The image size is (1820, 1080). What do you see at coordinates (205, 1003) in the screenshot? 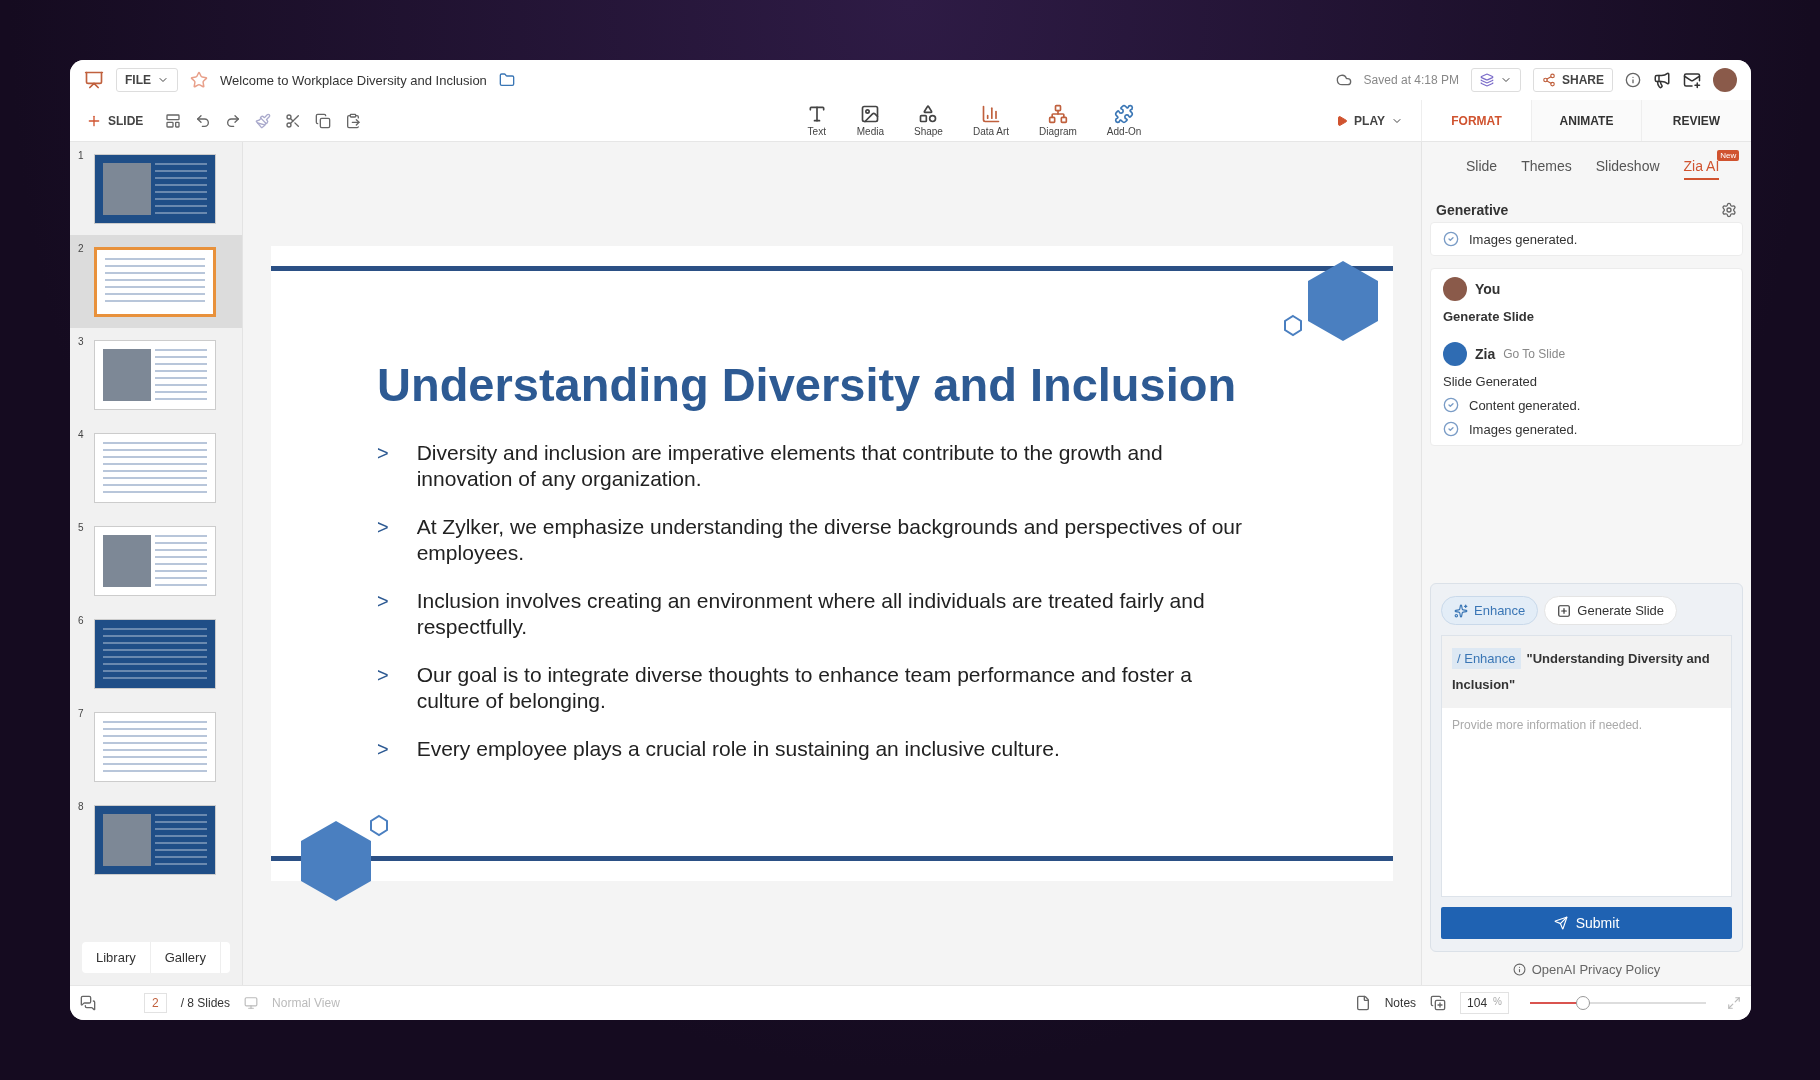
I see `slide-count: / 8 Slides` at bounding box center [205, 1003].